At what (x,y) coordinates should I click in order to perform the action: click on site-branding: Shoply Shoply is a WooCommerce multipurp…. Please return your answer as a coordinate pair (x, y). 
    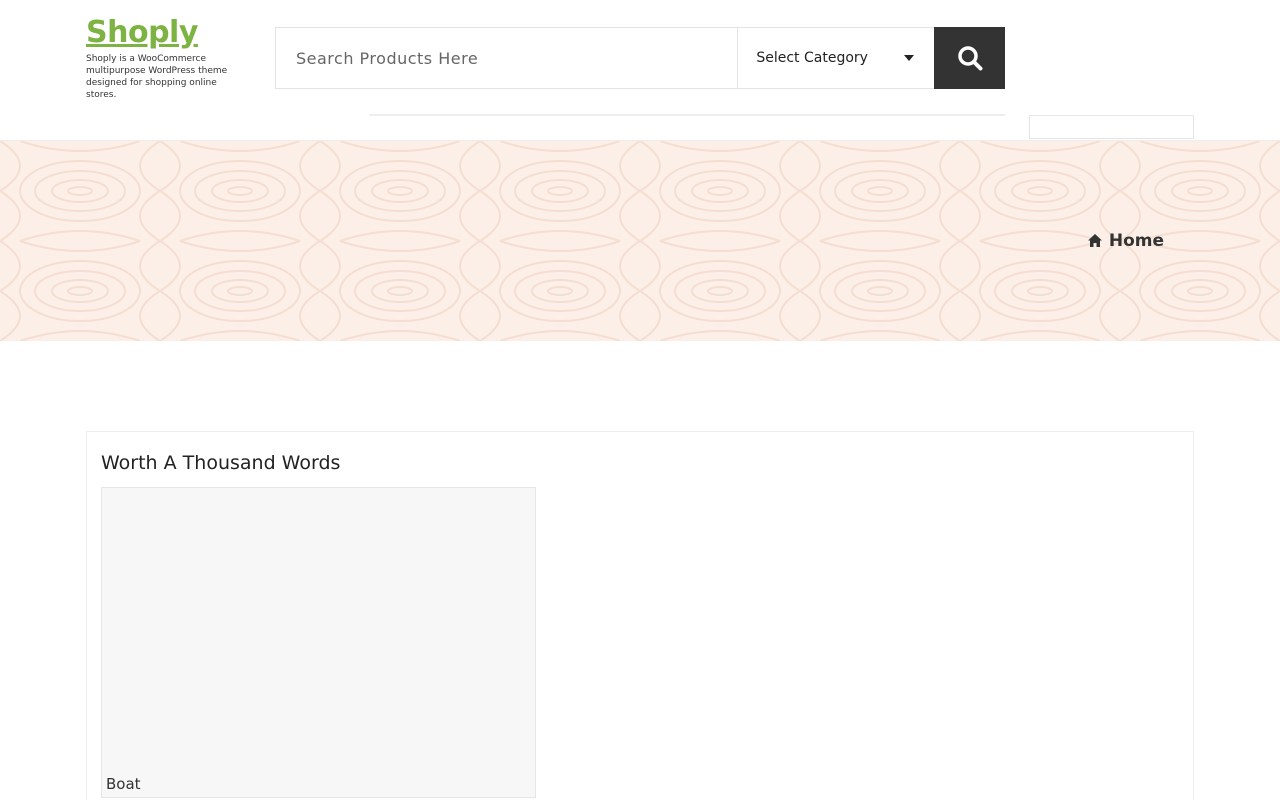
    Looking at the image, I should click on (166, 58).